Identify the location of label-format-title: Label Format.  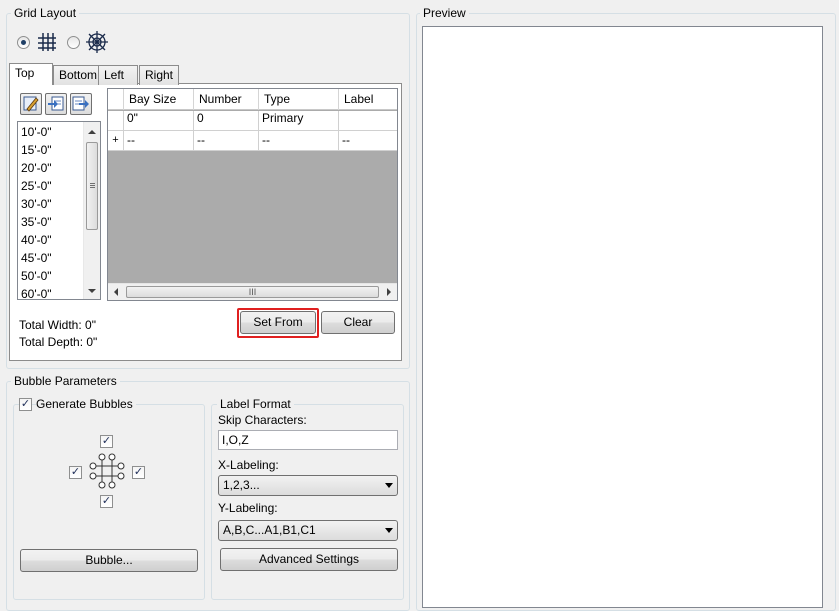
(255, 404).